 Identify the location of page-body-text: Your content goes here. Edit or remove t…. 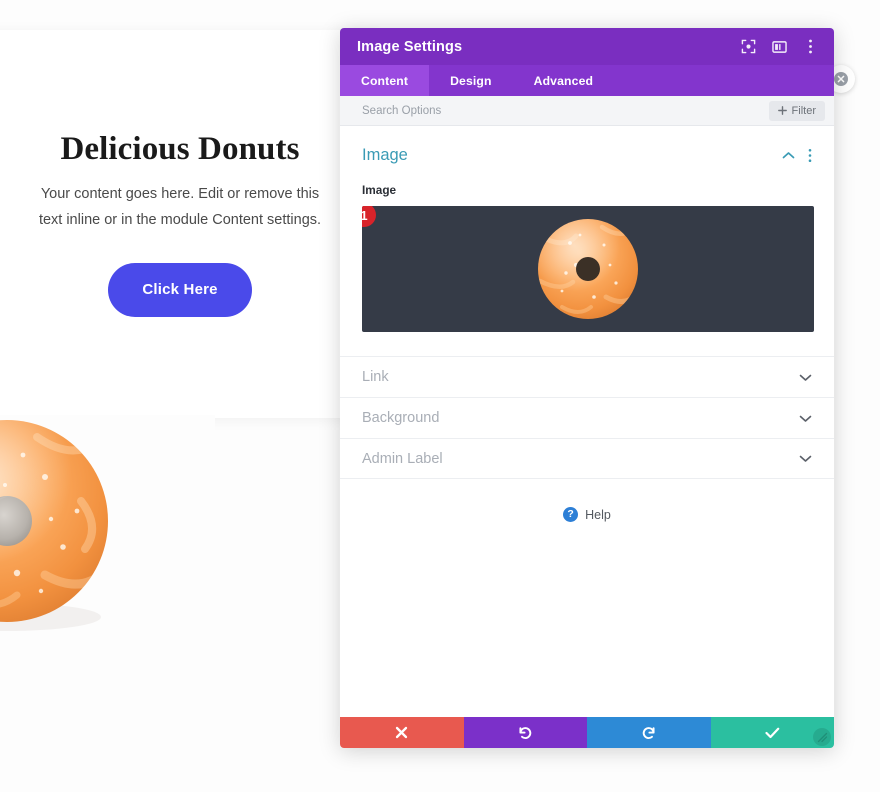
(180, 207).